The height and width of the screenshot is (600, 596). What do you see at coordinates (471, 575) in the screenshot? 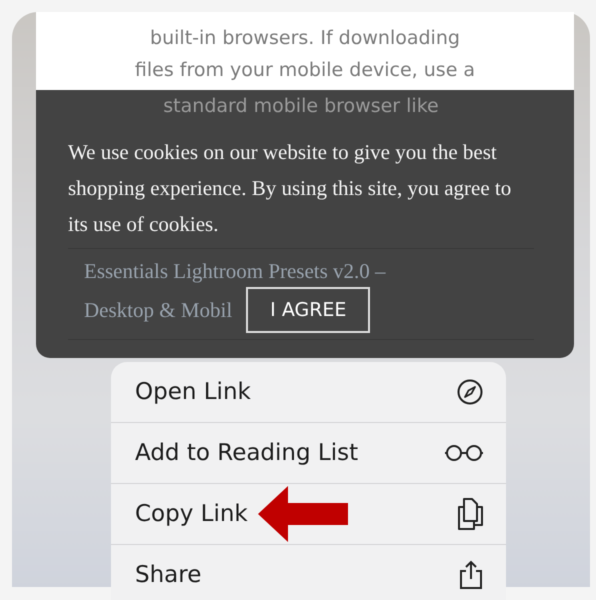
I see `share-icon` at bounding box center [471, 575].